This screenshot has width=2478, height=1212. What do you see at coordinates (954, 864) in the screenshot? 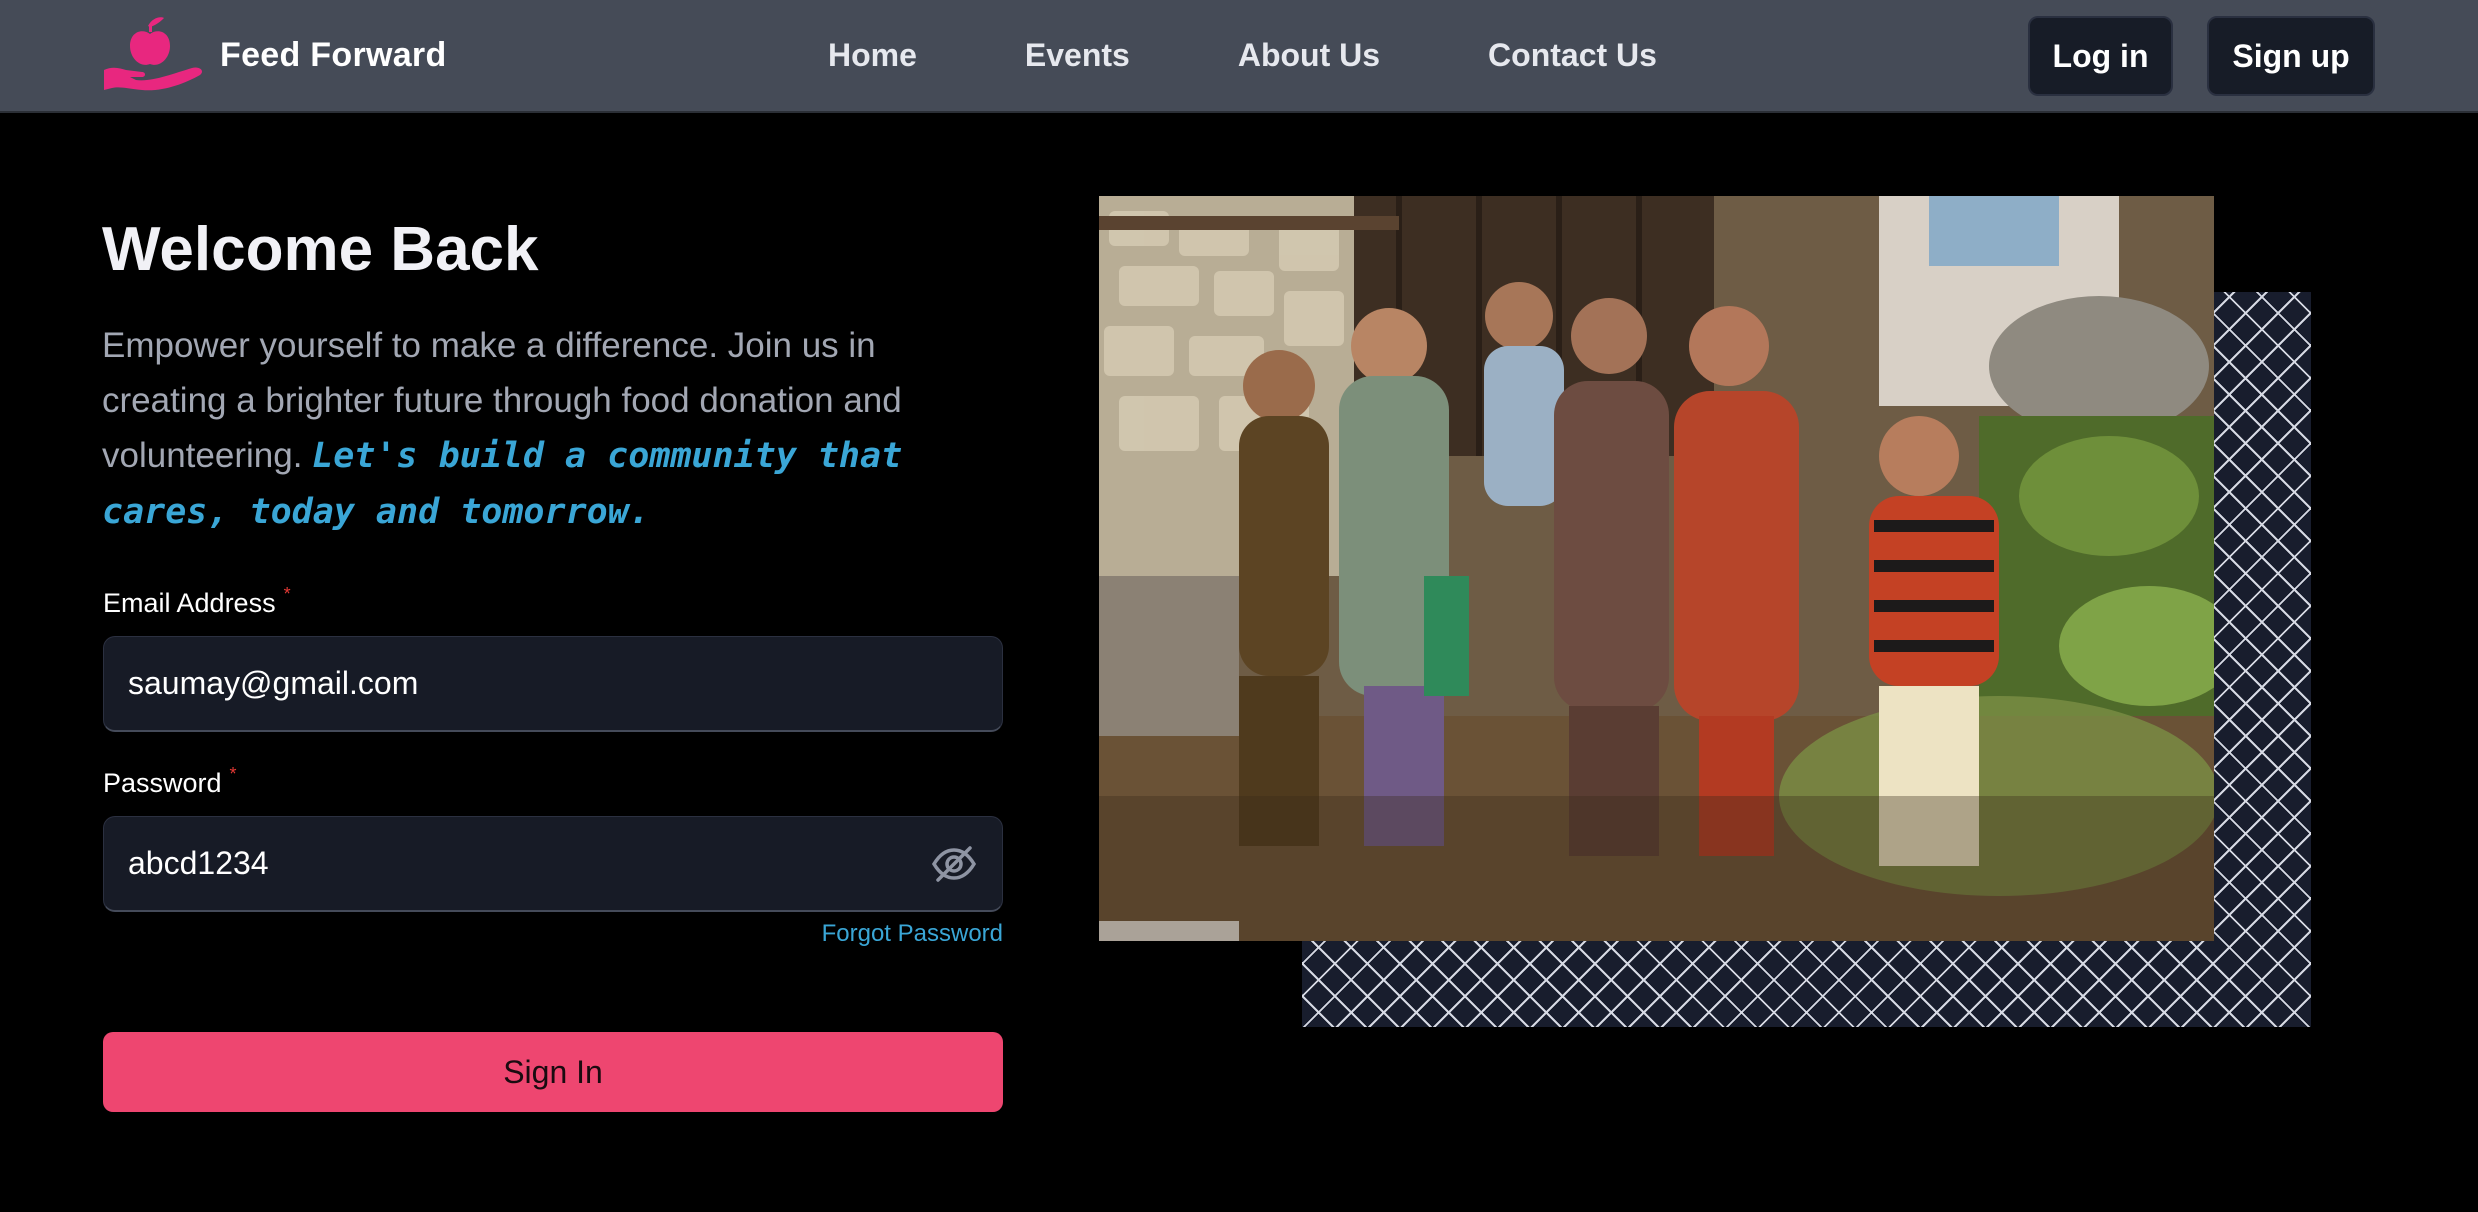
I see `eye-slash-icon` at bounding box center [954, 864].